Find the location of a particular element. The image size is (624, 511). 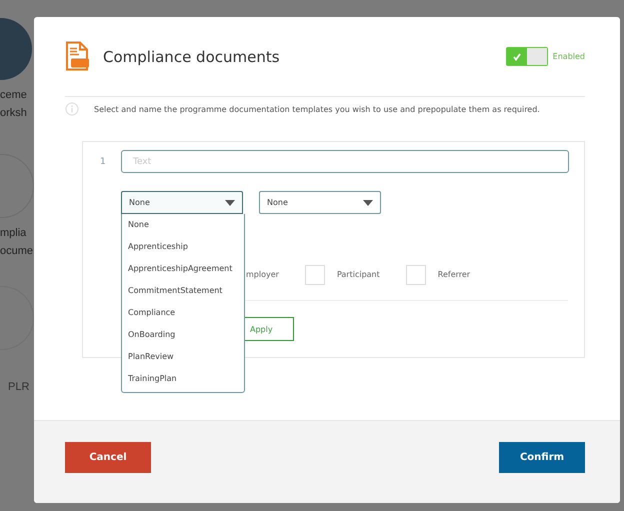

confirm-button: Confirm is located at coordinates (542, 457).